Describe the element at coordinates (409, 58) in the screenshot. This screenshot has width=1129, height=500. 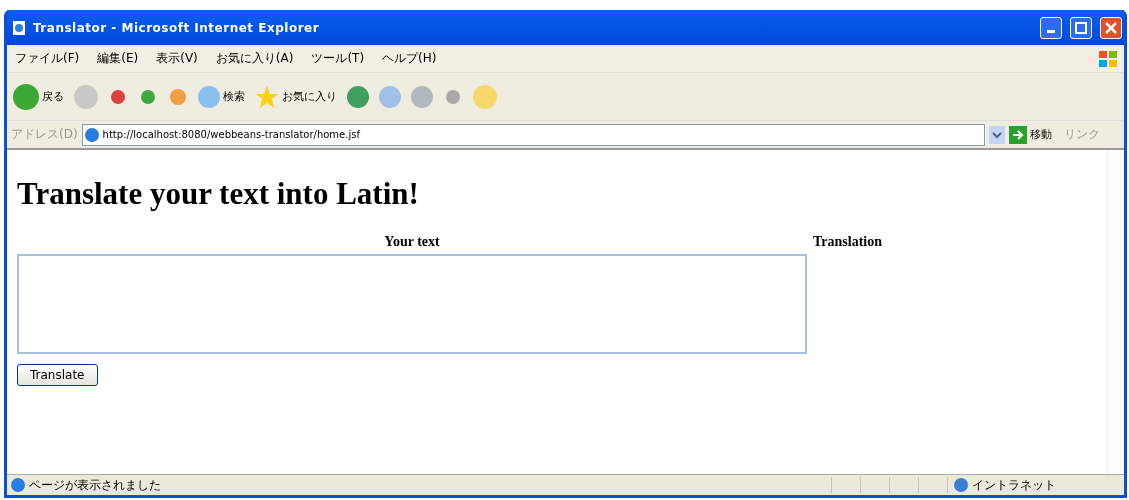
I see `menu-item: ヘルプ(H)` at that location.